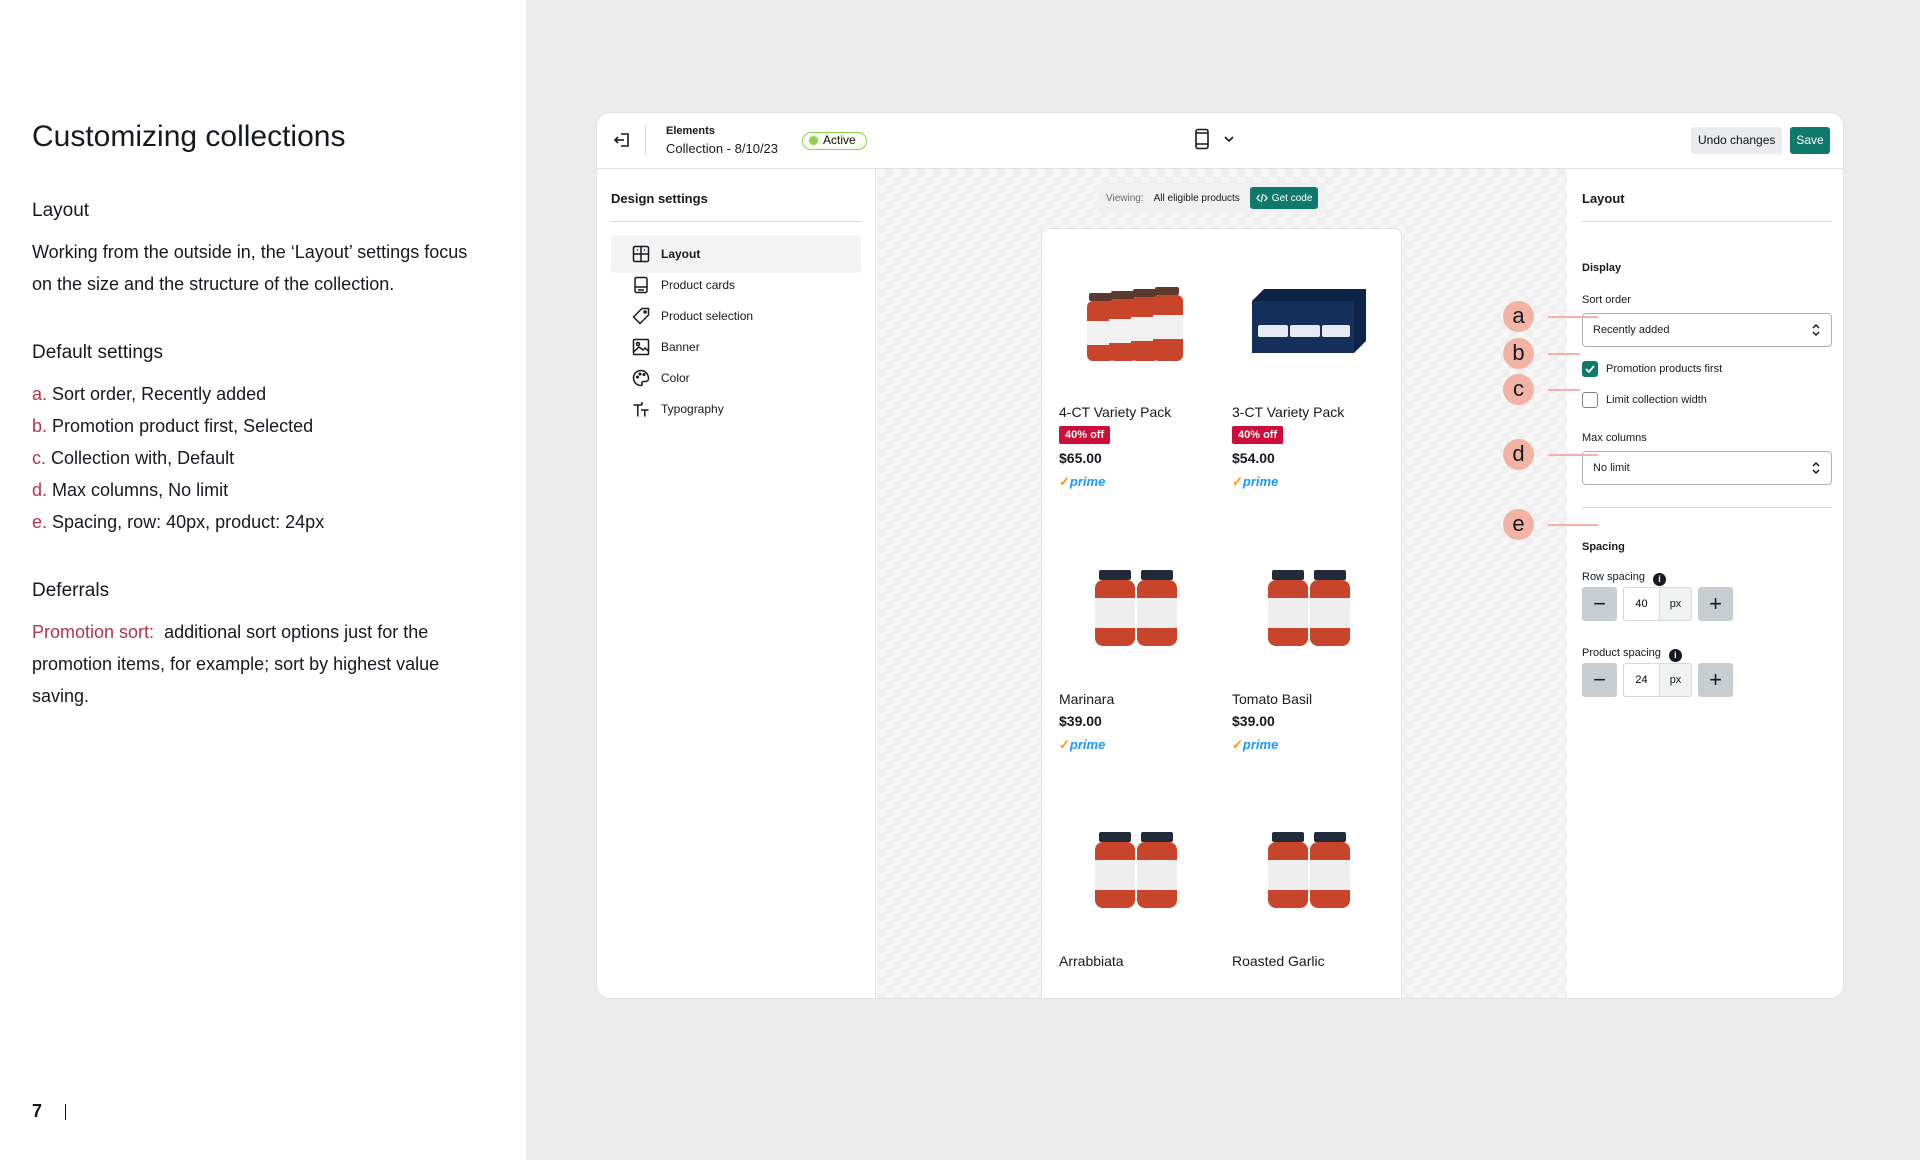 This screenshot has height=1160, width=1920. I want to click on product-card-icon, so click(641, 285).